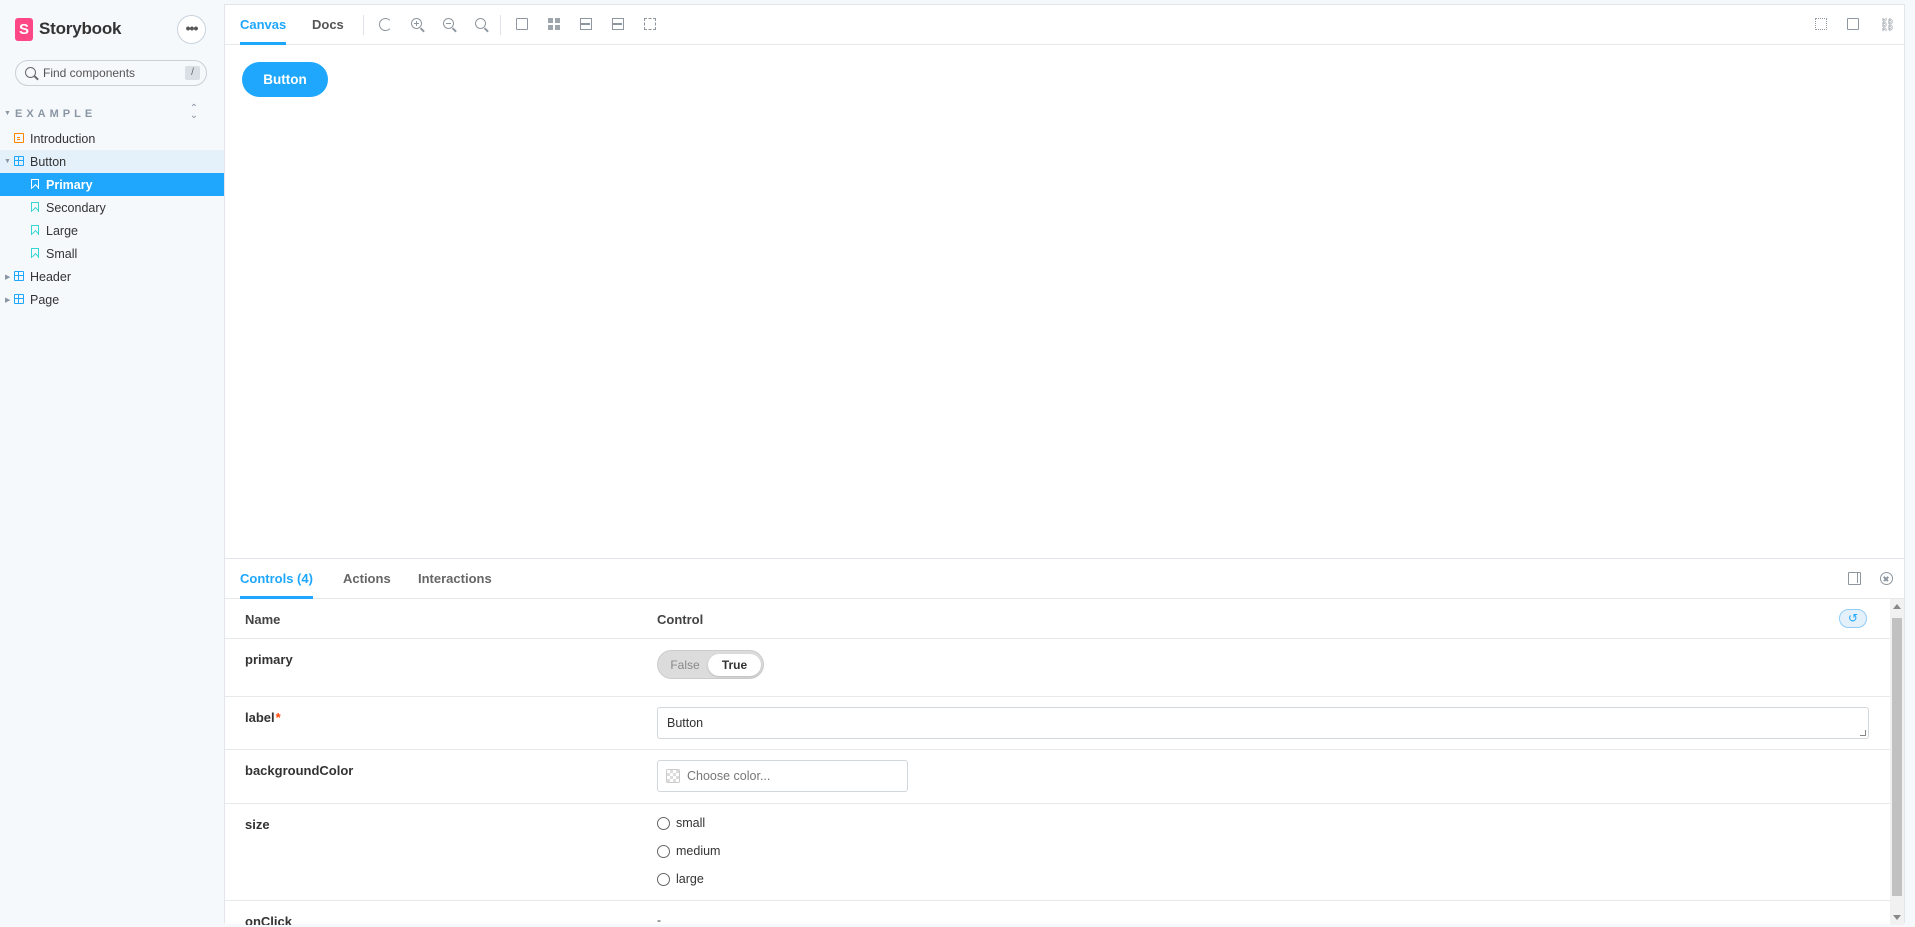 The image size is (1915, 927). Describe the element at coordinates (112, 184) in the screenshot. I see `sidebar-item-primary: Primary` at that location.